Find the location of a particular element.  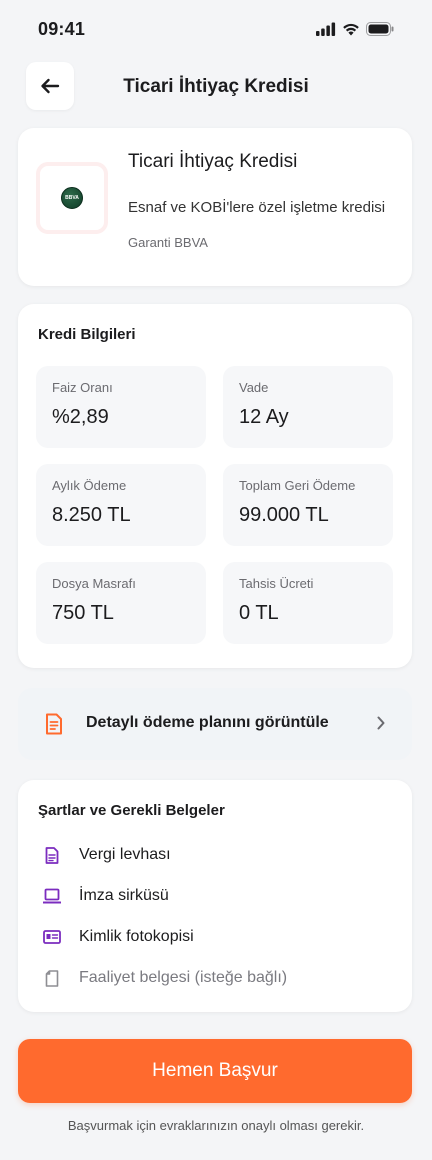

info-tile-term: Vade 12 Ay is located at coordinates (308, 407).